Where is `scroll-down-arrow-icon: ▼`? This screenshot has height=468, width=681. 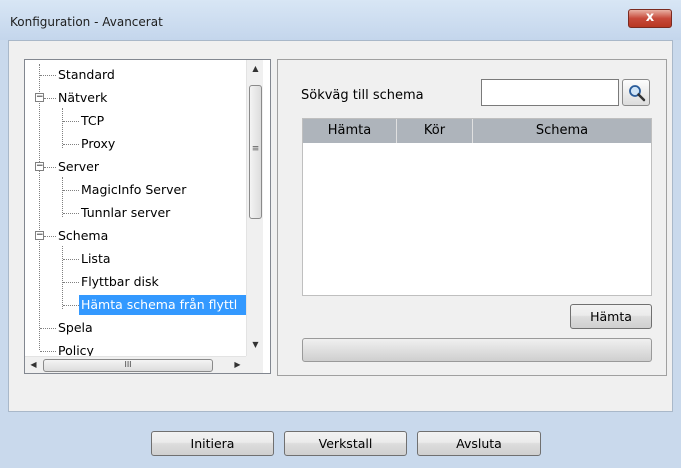 scroll-down-arrow-icon: ▼ is located at coordinates (255, 344).